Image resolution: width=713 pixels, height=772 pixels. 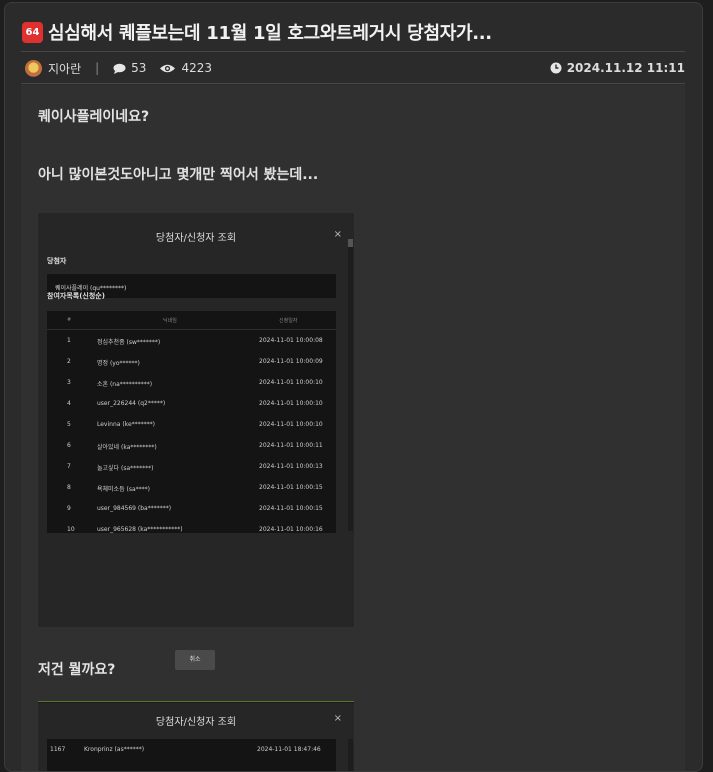 I want to click on row-nickname: Levinna (ke*******), so click(x=126, y=424).